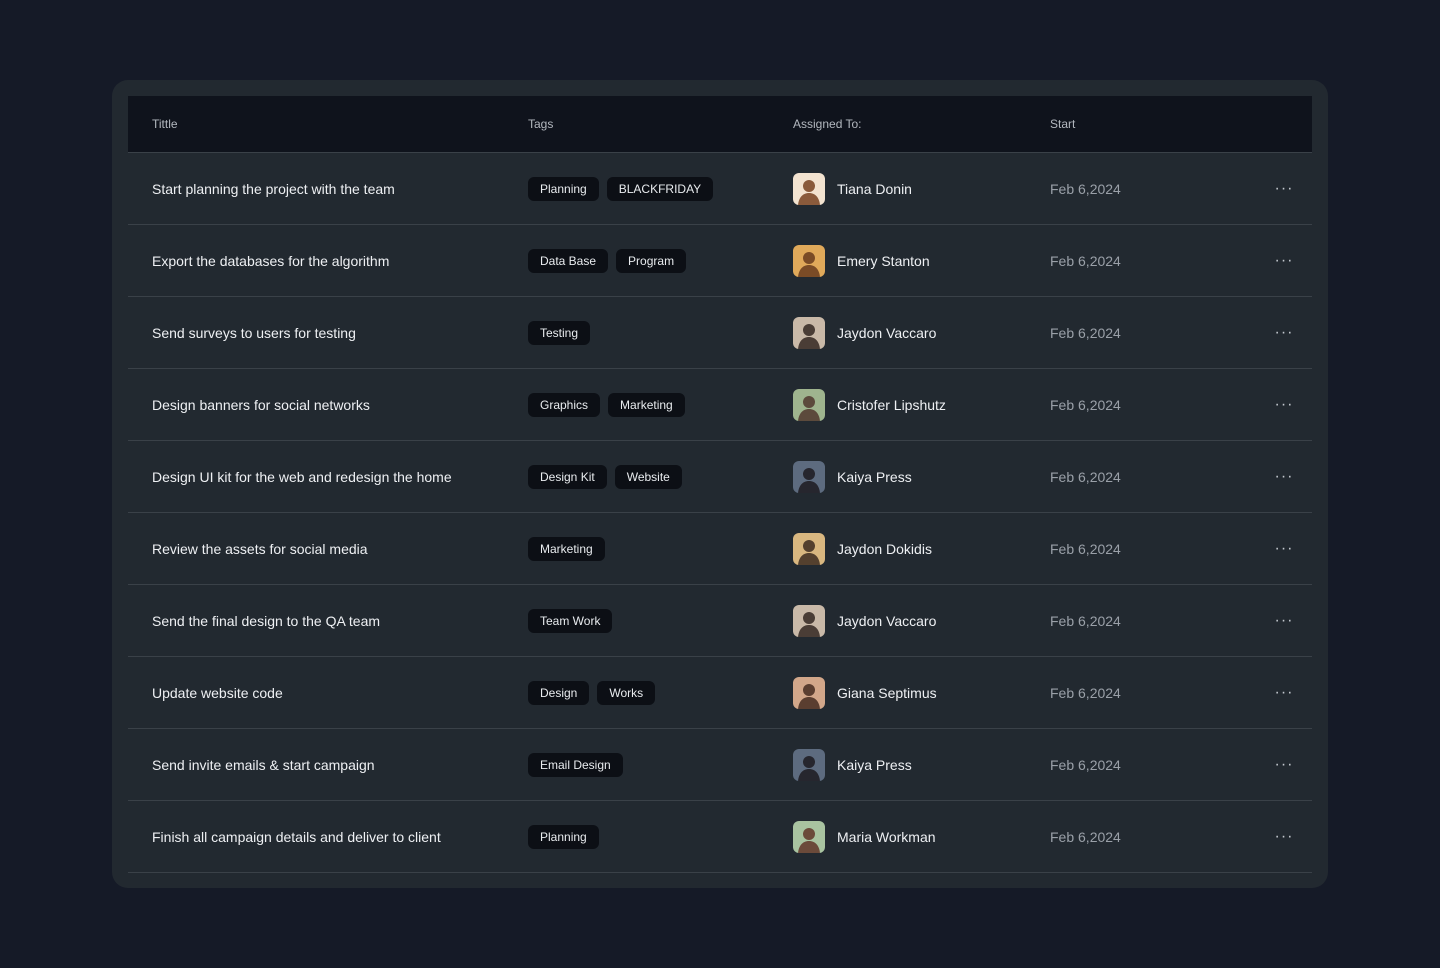  Describe the element at coordinates (918, 188) in the screenshot. I see `assignee: Tiana Donin` at that location.